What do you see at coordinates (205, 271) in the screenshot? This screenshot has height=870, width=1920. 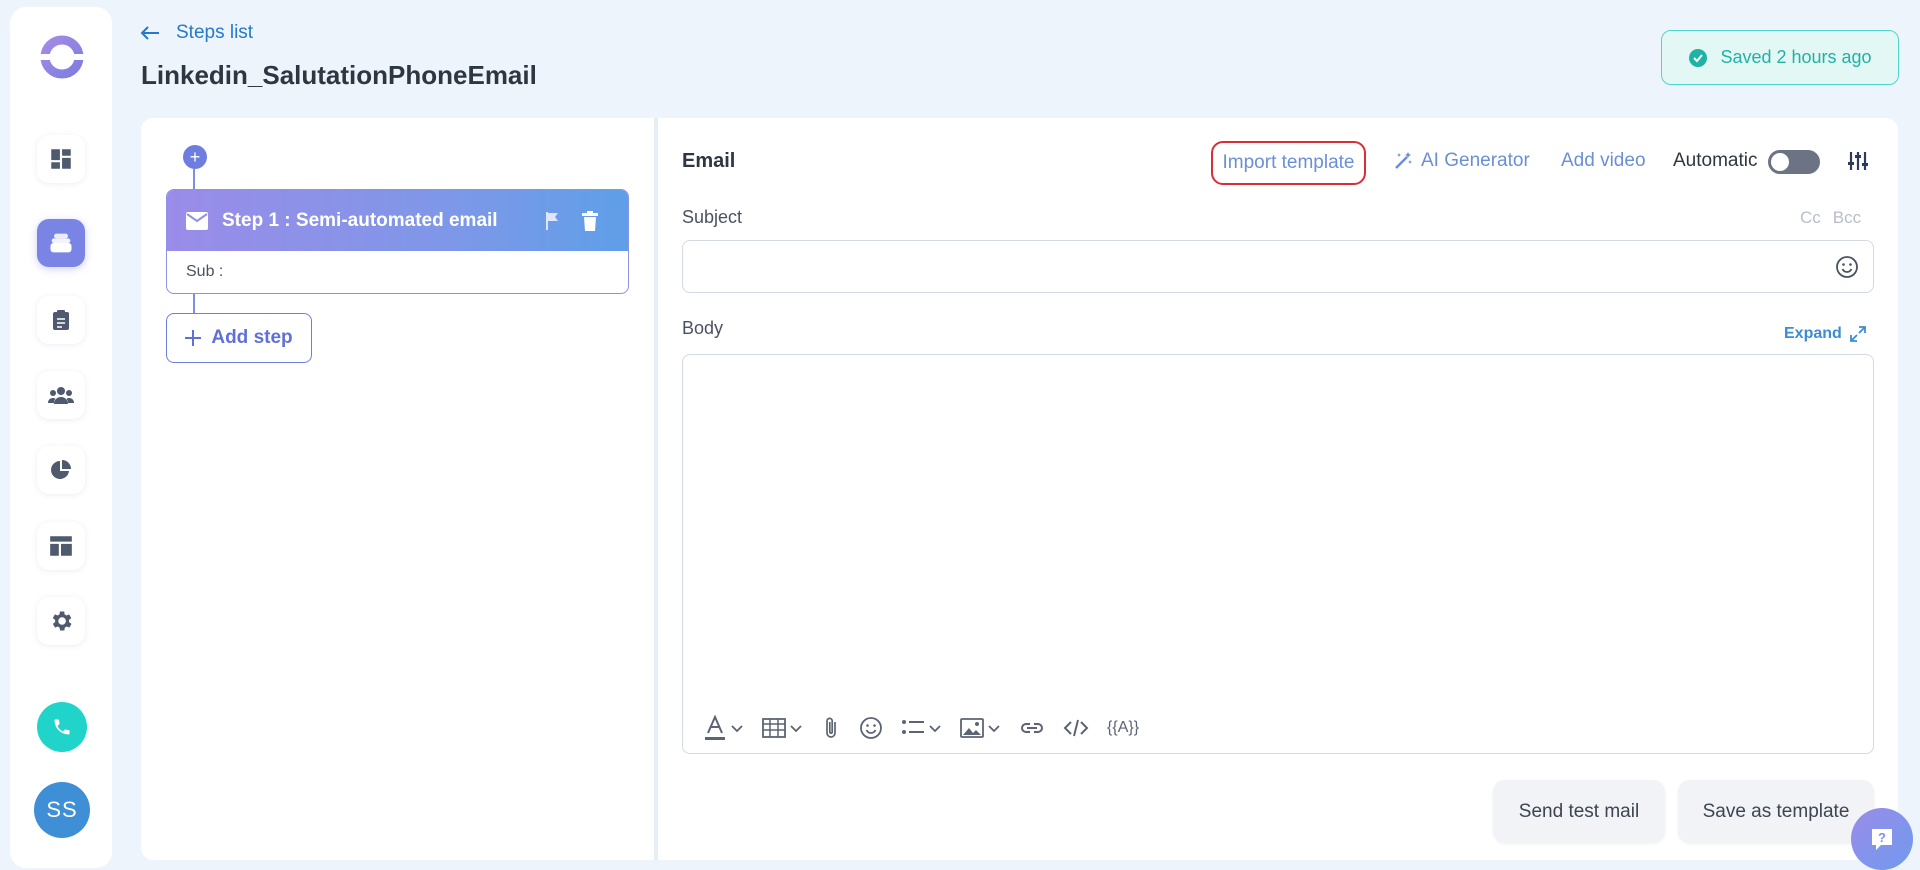 I see `step-subject-preview: Sub :` at bounding box center [205, 271].